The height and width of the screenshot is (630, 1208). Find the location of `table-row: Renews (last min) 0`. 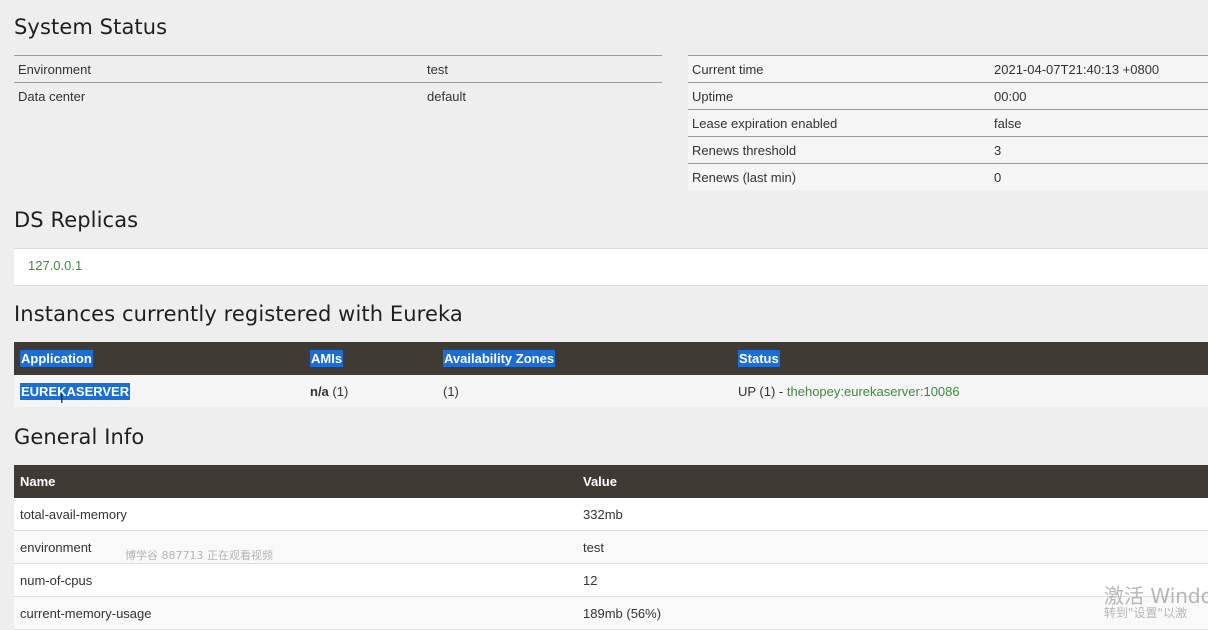

table-row: Renews (last min) 0 is located at coordinates (948, 177).